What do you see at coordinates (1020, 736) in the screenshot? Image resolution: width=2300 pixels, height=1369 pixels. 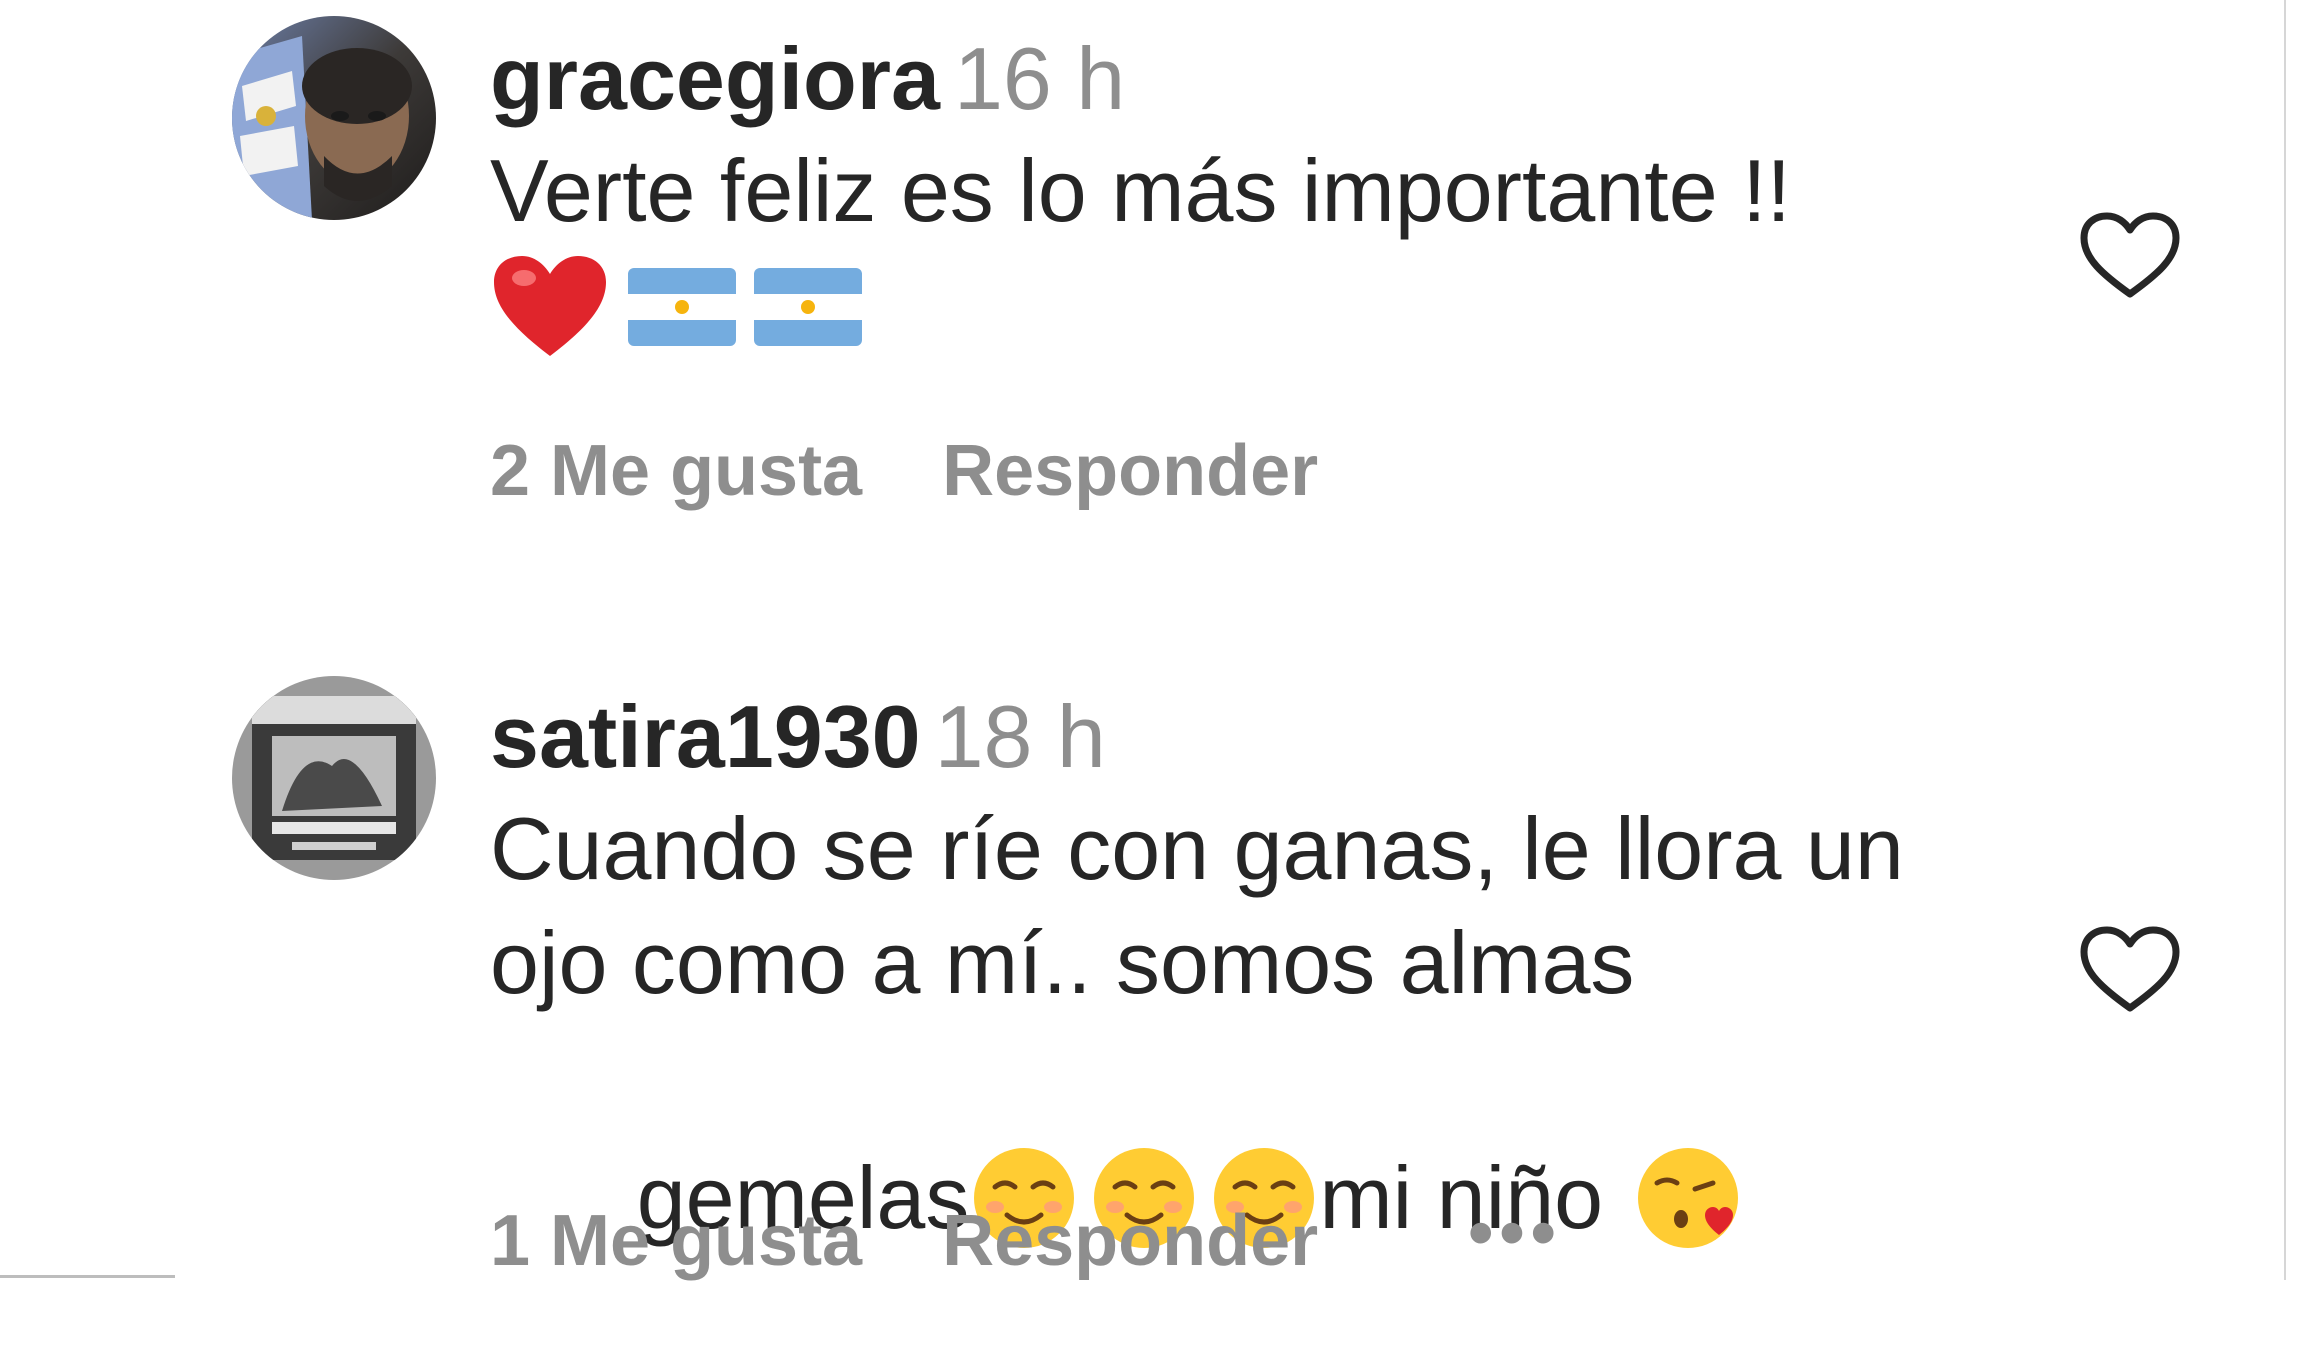 I see `comment-time: 18 h` at bounding box center [1020, 736].